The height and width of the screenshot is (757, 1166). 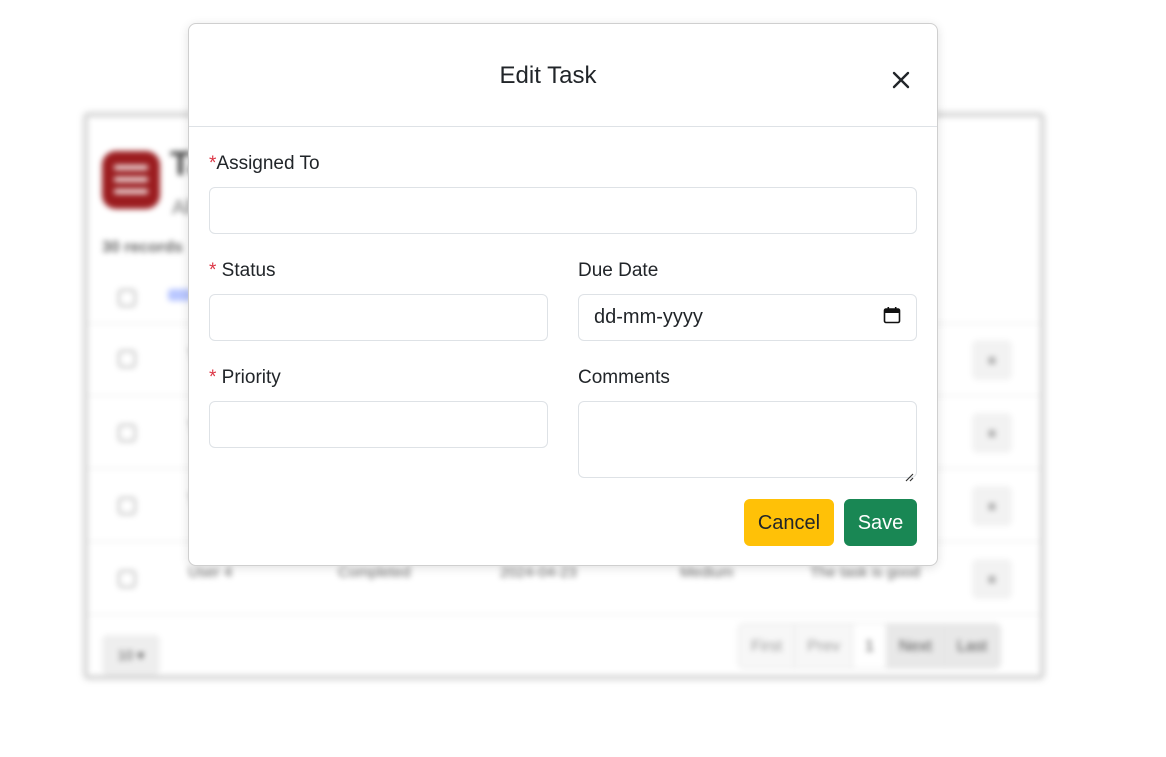 What do you see at coordinates (767, 646) in the screenshot?
I see `pager-first-button: First` at bounding box center [767, 646].